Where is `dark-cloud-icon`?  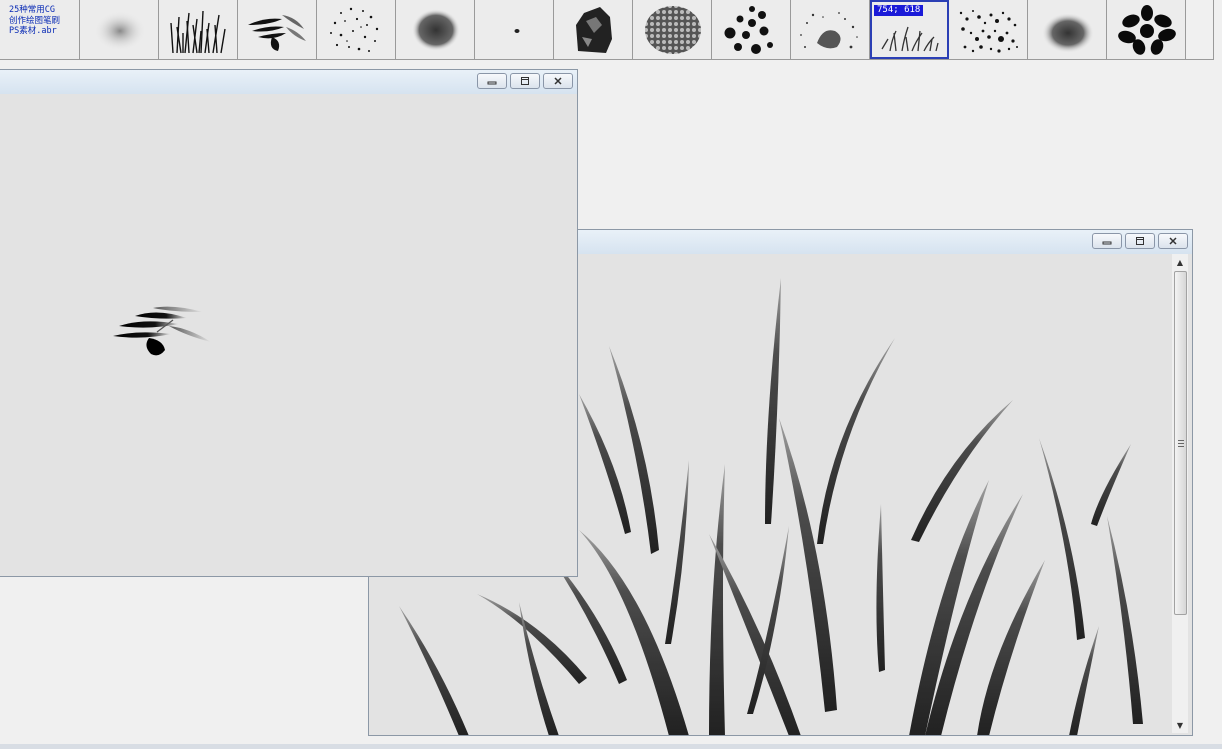
dark-cloud-icon is located at coordinates (1068, 32).